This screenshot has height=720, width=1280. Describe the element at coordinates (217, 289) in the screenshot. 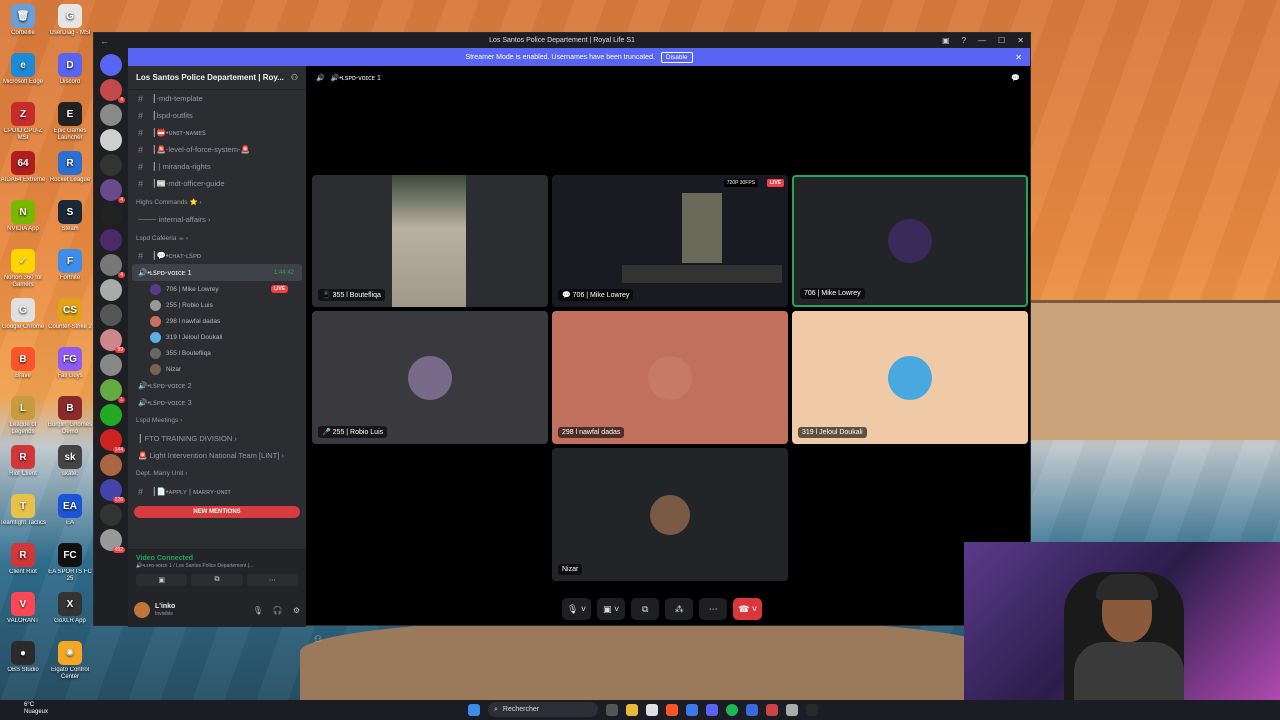

I see `voice-user: 706 | Mike Lowrey LIVE` at that location.